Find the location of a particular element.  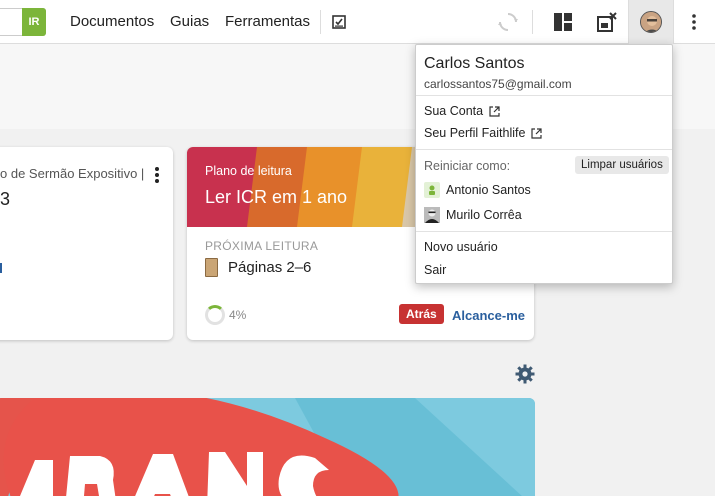

menu-profile-label: Seu Perfil Faithlife is located at coordinates (475, 133).